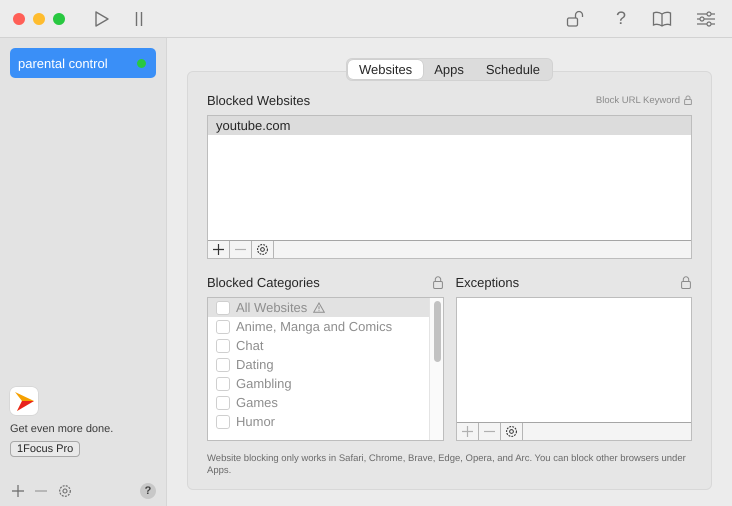  Describe the element at coordinates (259, 100) in the screenshot. I see `section-title: Blocked Websites` at that location.